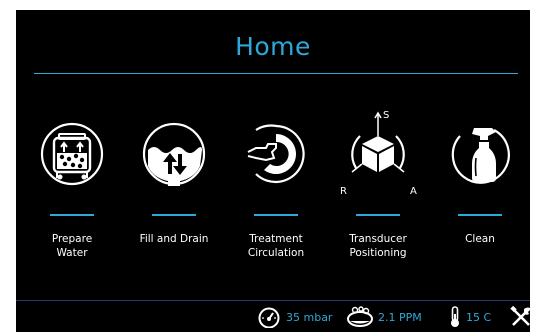 Image resolution: width=544 pixels, height=332 pixels. What do you see at coordinates (276, 197) in the screenshot?
I see `tile-treatment-circulation: Treatment Circulation` at bounding box center [276, 197].